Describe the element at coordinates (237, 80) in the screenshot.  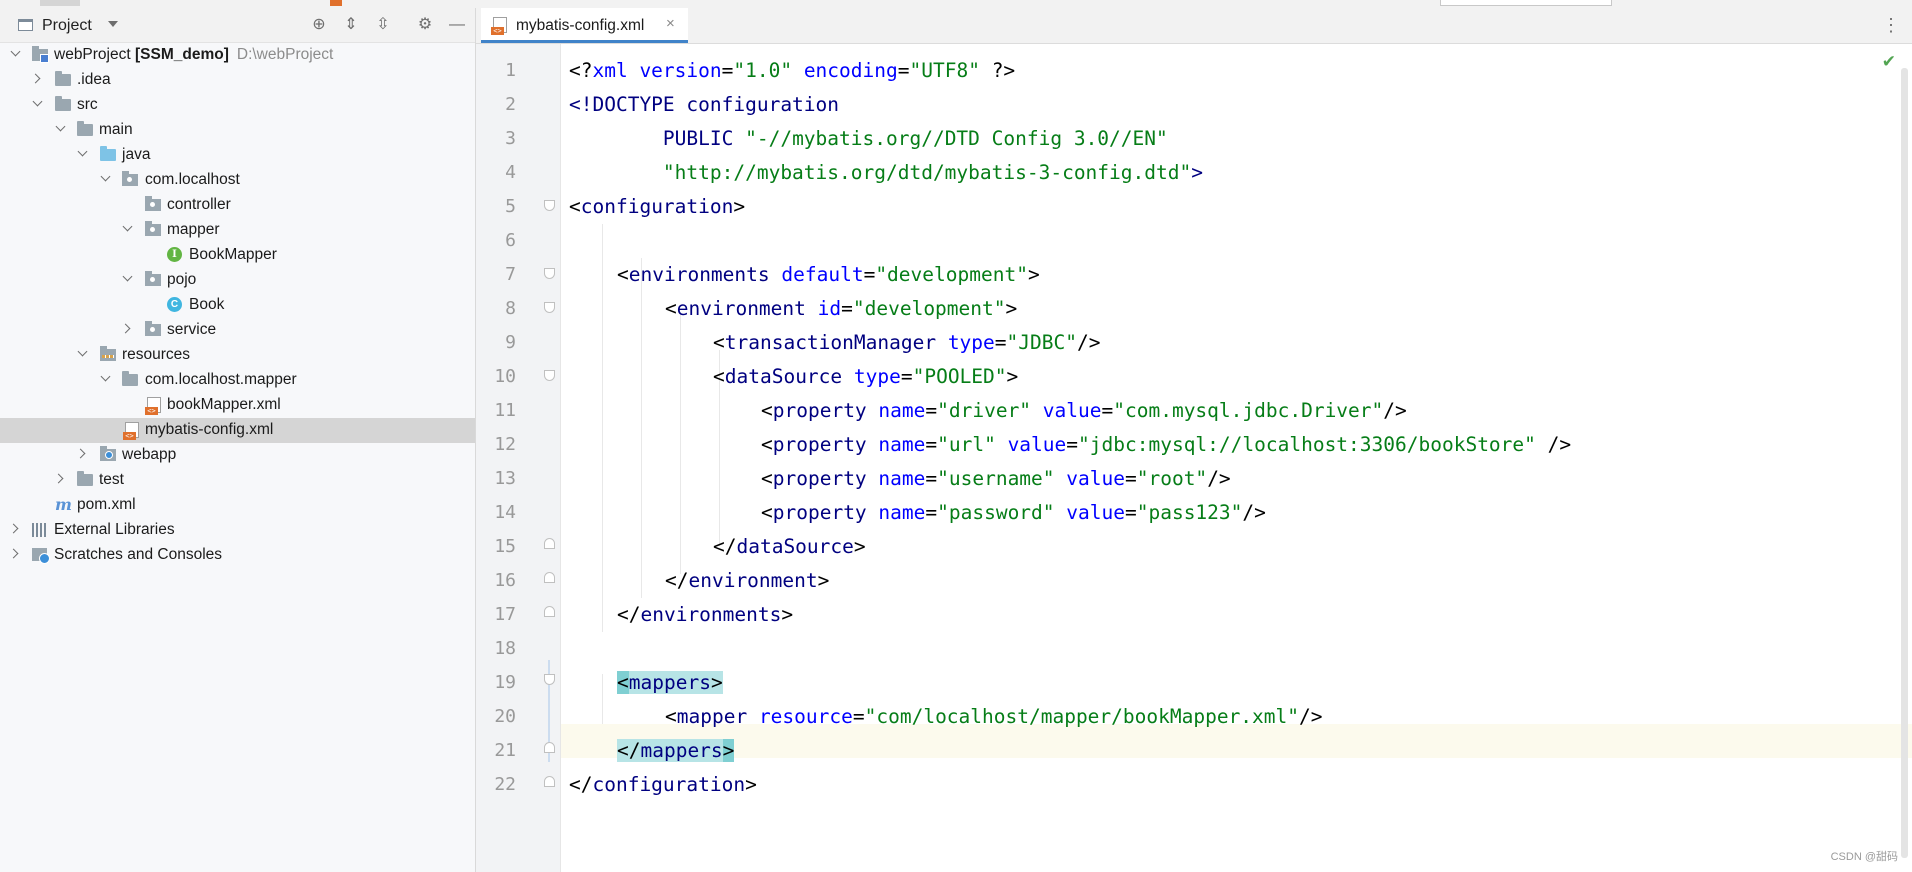
I see `tree-item-idea: .idea` at that location.